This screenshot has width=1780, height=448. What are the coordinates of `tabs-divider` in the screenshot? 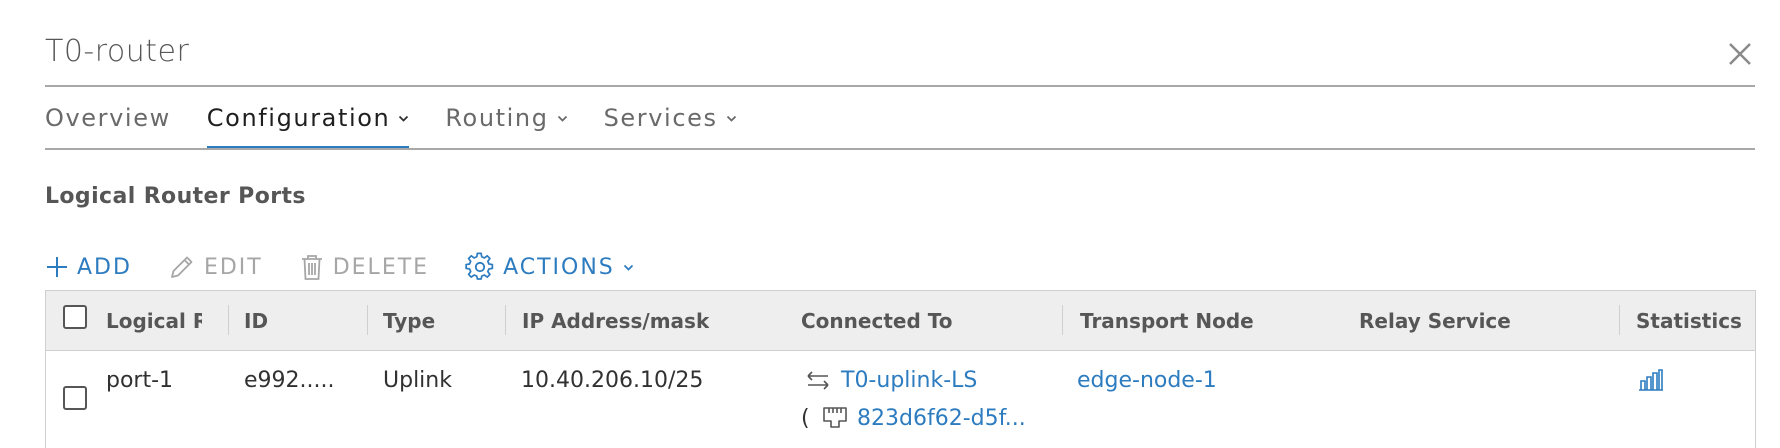 It's located at (900, 149).